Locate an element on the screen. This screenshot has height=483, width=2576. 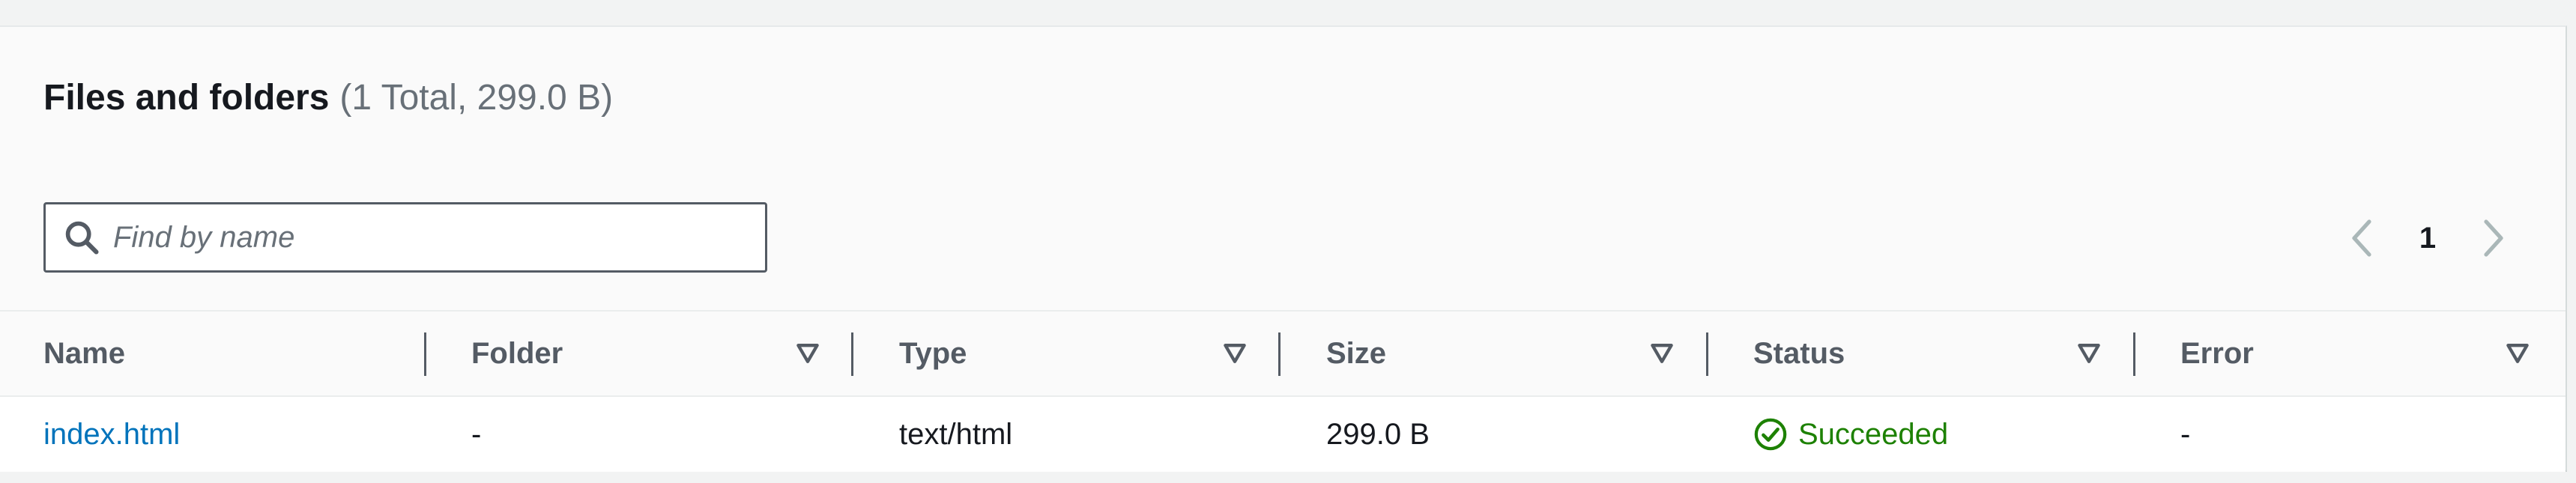
status-text: Succeeded is located at coordinates (1873, 434).